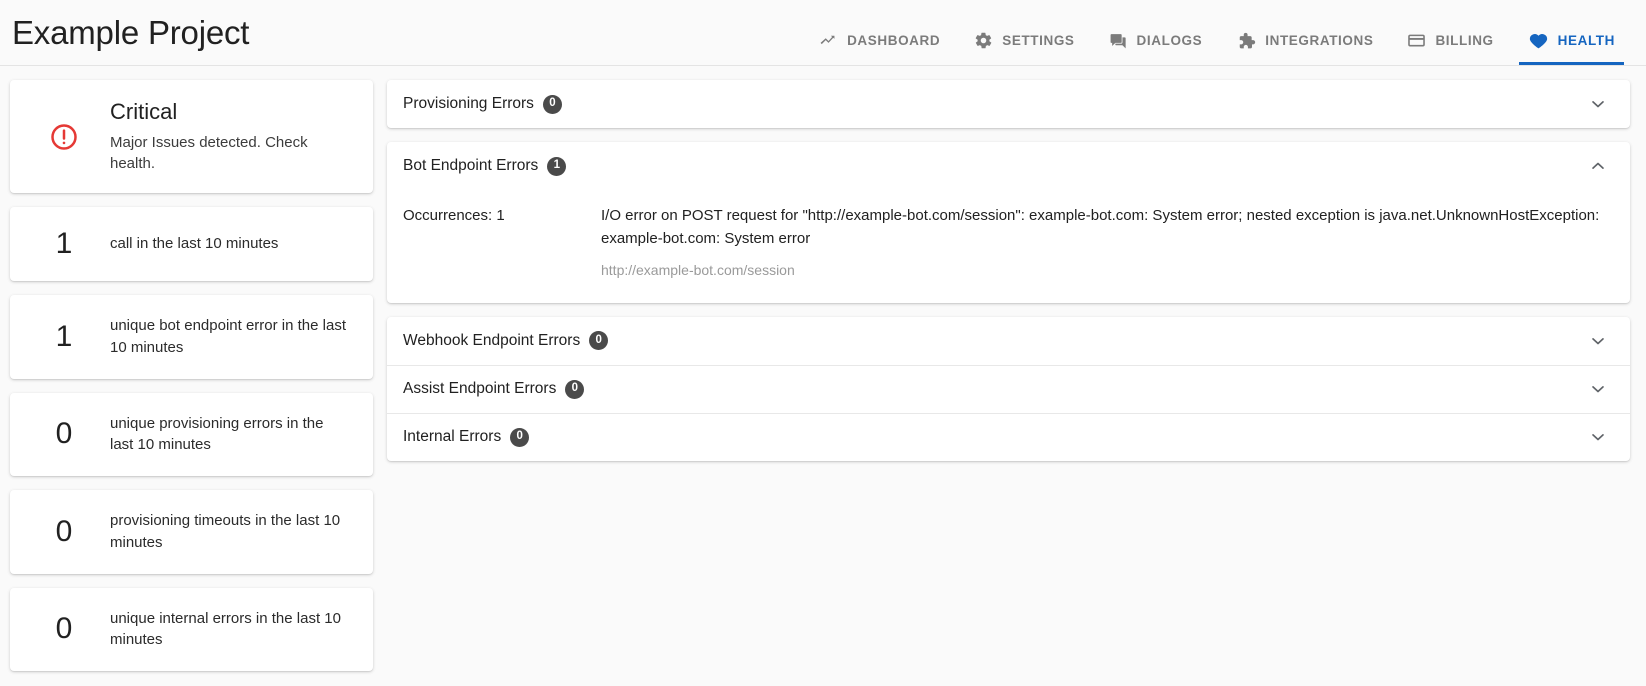  I want to click on panel-header-internal-errors: Internal Errors 0, so click(1008, 436).